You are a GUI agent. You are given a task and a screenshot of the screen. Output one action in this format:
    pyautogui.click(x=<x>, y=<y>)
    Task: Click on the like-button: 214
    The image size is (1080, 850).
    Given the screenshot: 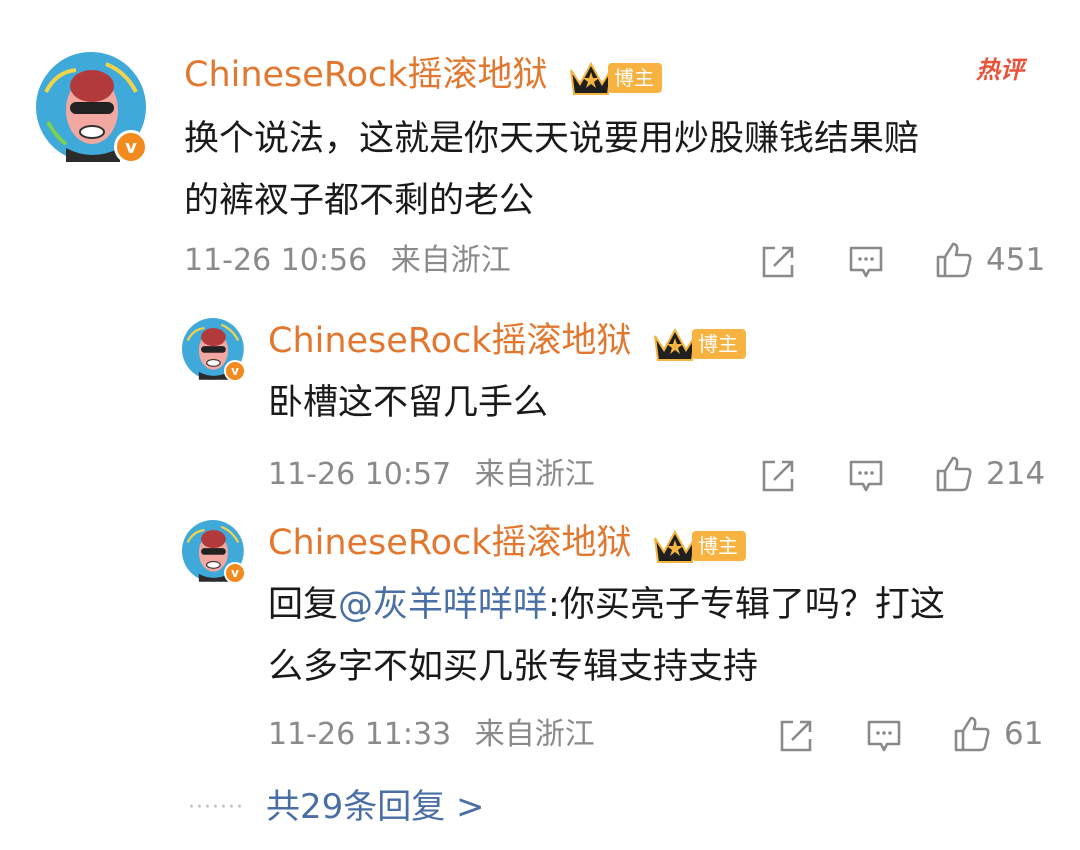 What is the action you would take?
    pyautogui.click(x=989, y=474)
    